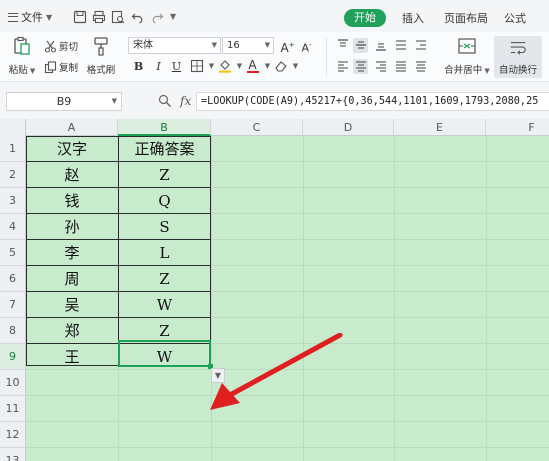  What do you see at coordinates (13, 435) in the screenshot?
I see `row-header-12: 12` at bounding box center [13, 435].